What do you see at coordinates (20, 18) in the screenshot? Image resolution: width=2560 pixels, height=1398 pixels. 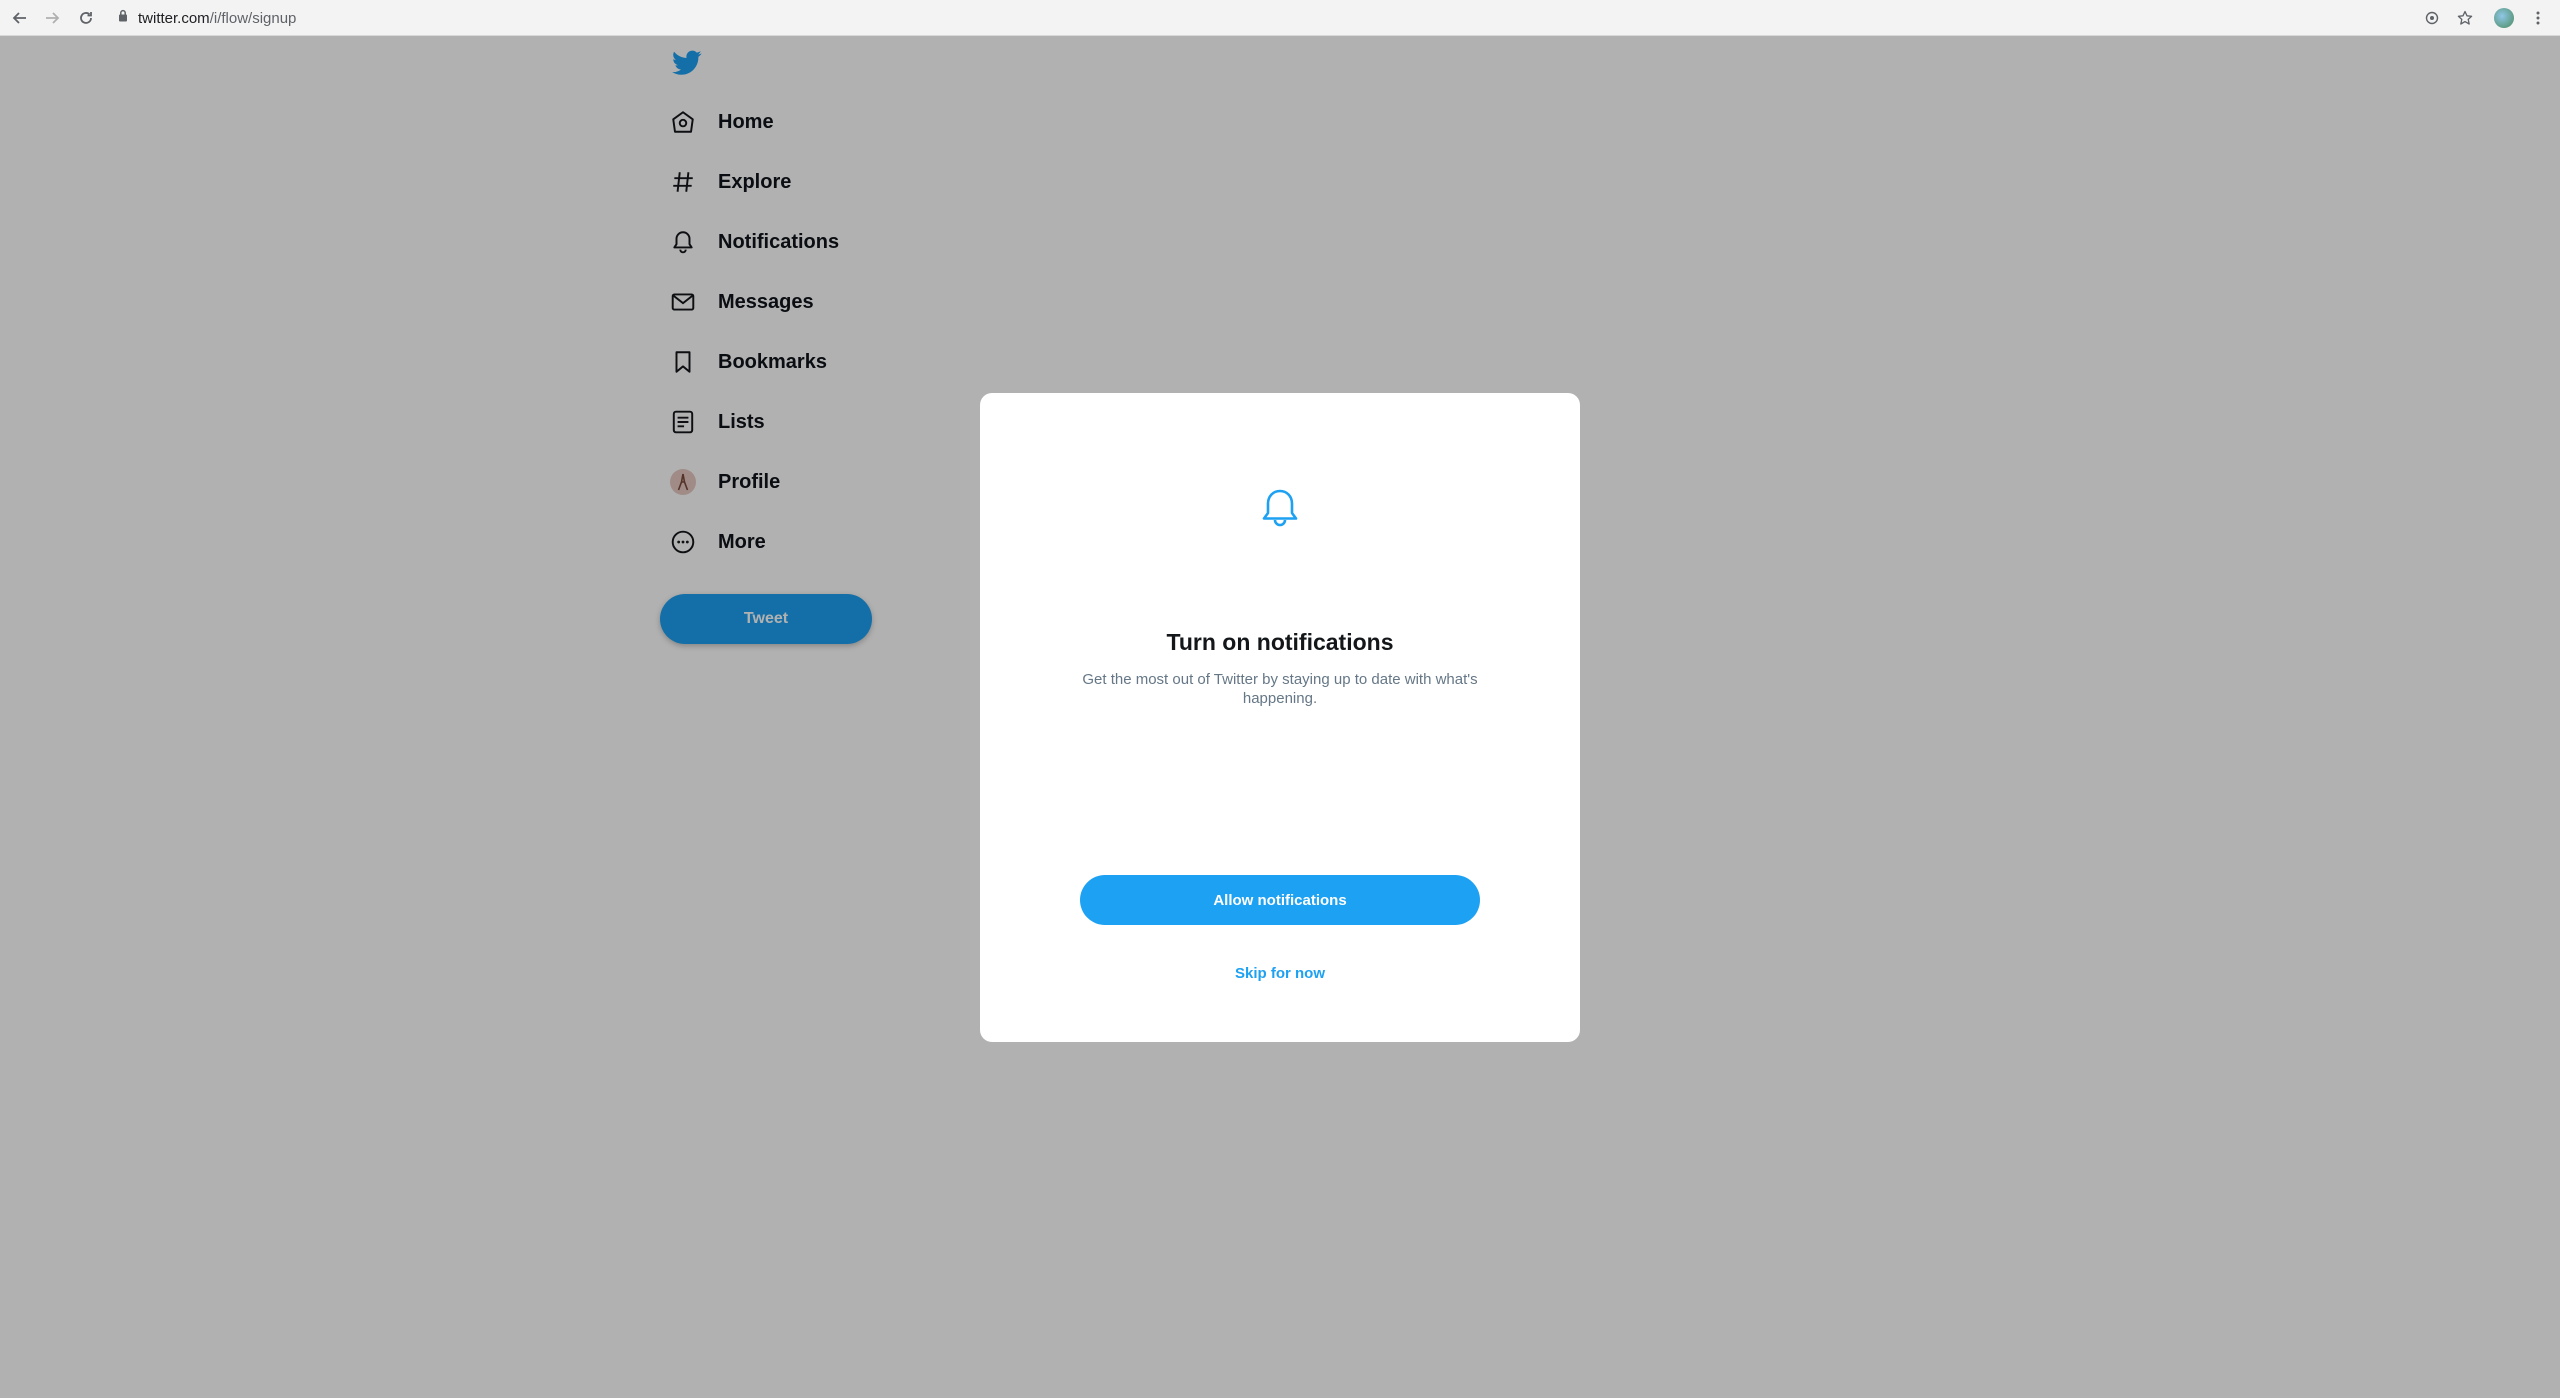 I see `back-icon` at bounding box center [20, 18].